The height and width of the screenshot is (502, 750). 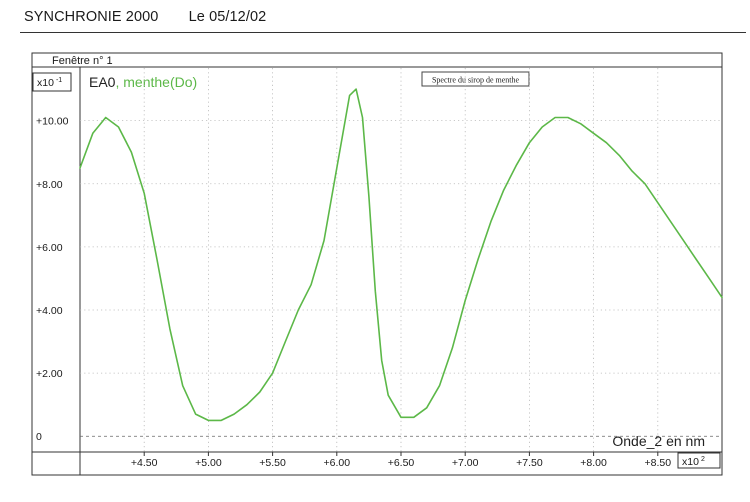 I want to click on y-tick-label: +8.00, so click(x=49, y=185).